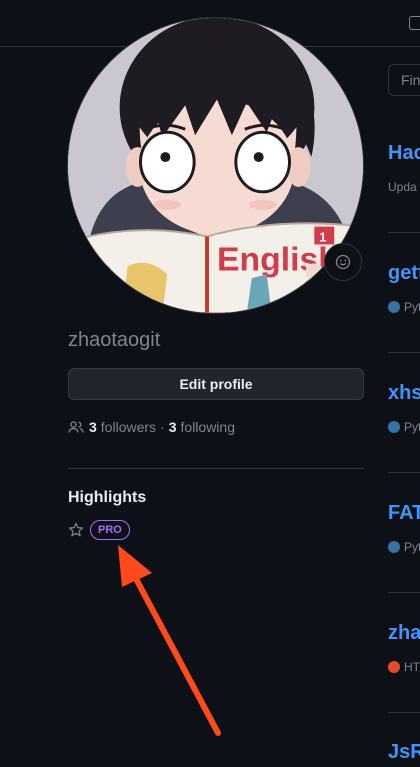 This screenshot has height=767, width=420. What do you see at coordinates (107, 497) in the screenshot?
I see `highlights-title: Highlights` at bounding box center [107, 497].